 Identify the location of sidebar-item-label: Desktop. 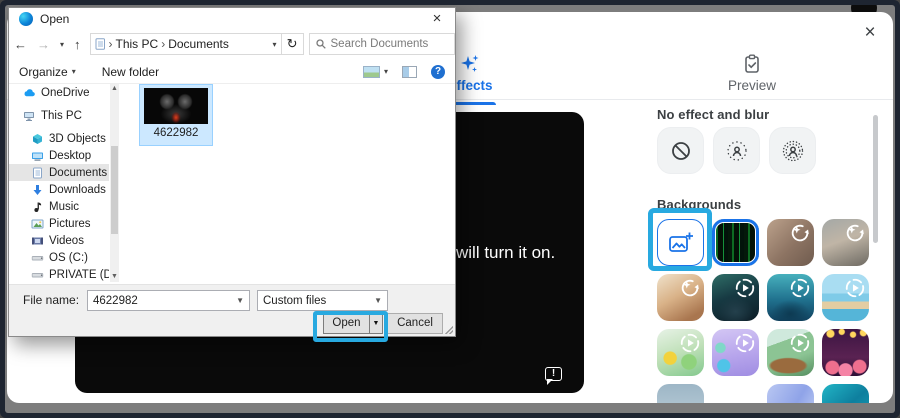
(70, 155).